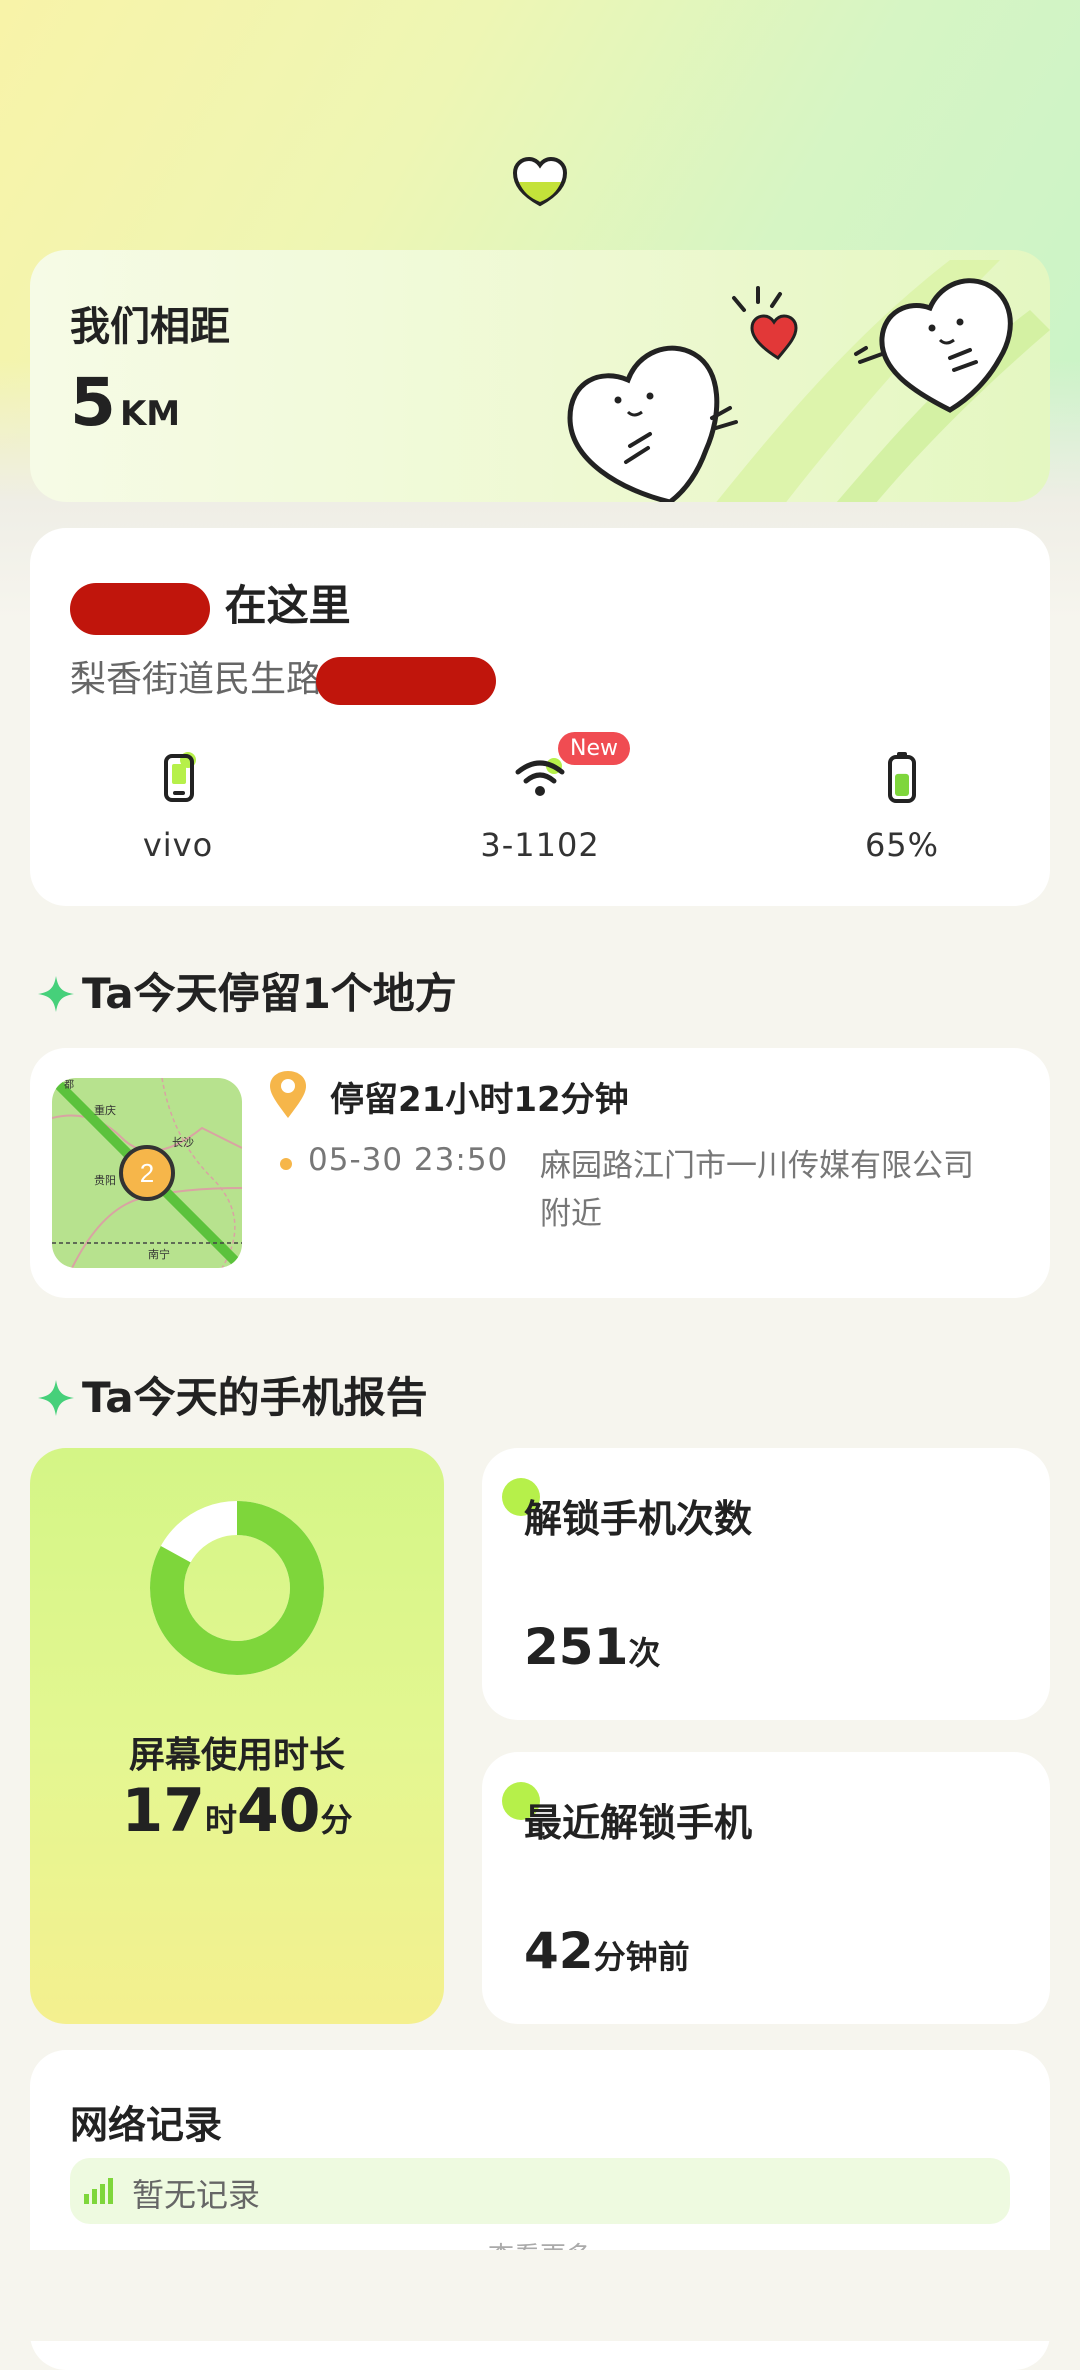 This screenshot has height=2370, width=1080. I want to click on screen-hours: 17, so click(163, 1811).